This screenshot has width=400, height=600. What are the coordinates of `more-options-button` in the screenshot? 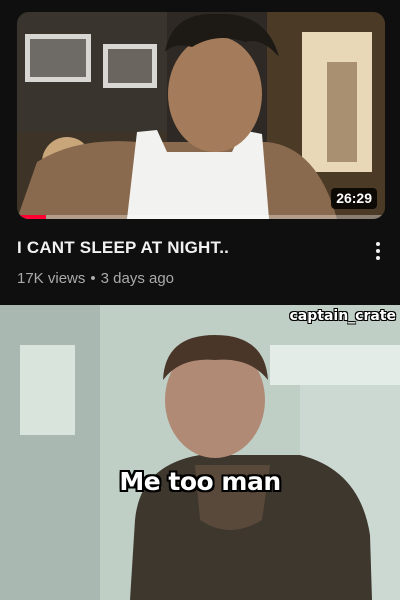 It's located at (378, 251).